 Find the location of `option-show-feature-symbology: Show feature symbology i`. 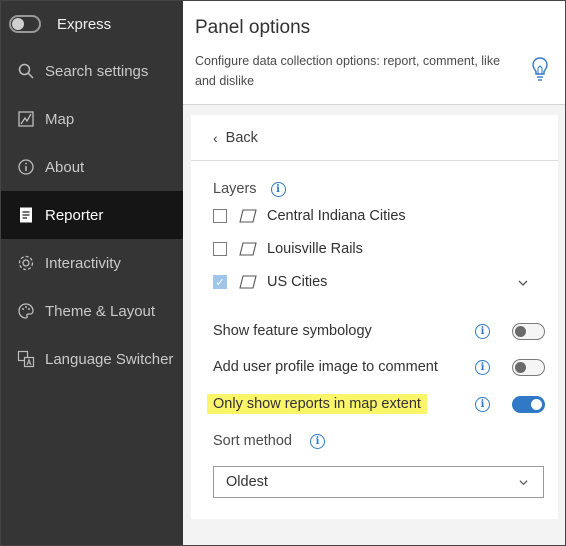

option-show-feature-symbology: Show feature symbology i is located at coordinates (379, 331).